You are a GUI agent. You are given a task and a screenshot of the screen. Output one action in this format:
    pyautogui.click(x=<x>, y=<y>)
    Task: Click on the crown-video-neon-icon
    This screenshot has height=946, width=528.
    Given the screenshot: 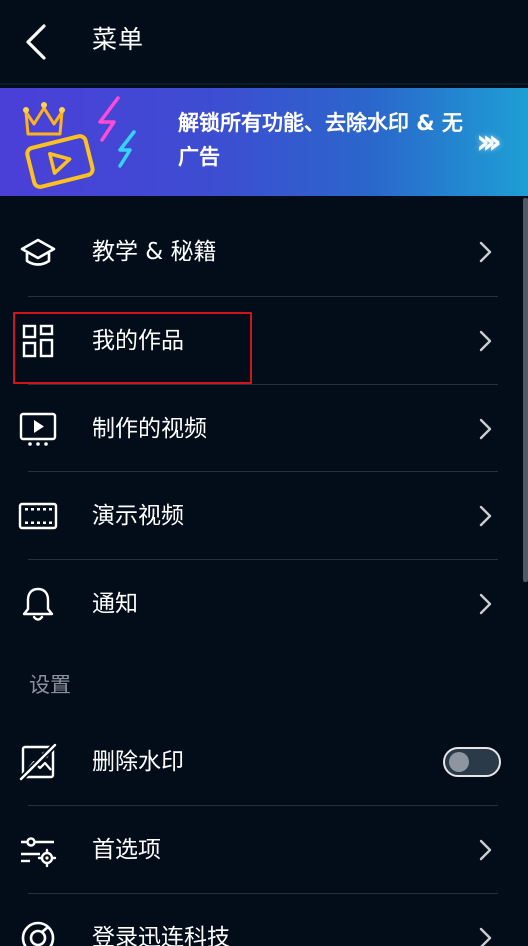 What is the action you would take?
    pyautogui.click(x=79, y=142)
    